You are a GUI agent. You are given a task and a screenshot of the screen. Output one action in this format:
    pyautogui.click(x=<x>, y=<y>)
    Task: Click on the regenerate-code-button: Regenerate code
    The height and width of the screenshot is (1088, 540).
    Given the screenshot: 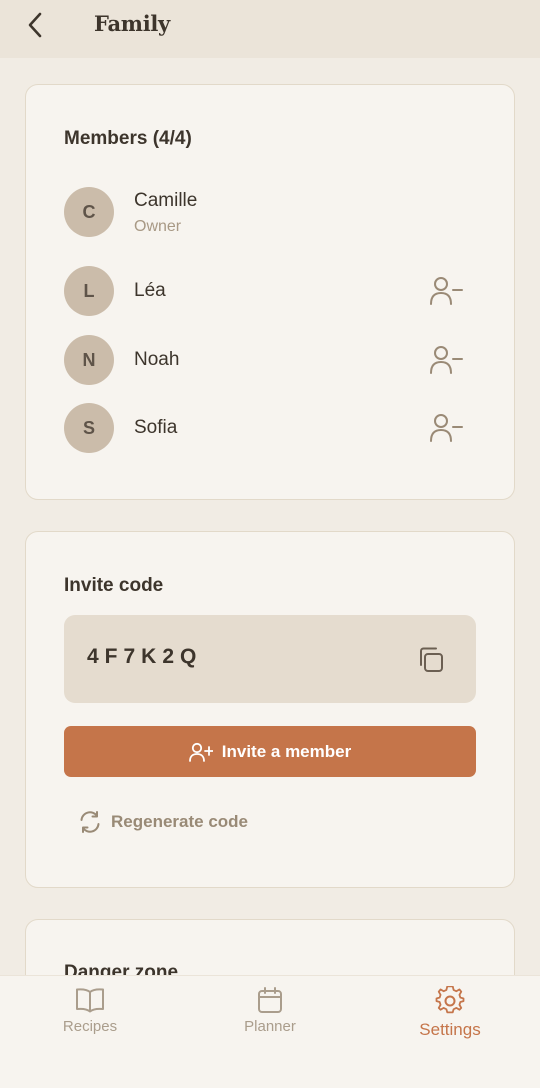 What is the action you would take?
    pyautogui.click(x=163, y=822)
    